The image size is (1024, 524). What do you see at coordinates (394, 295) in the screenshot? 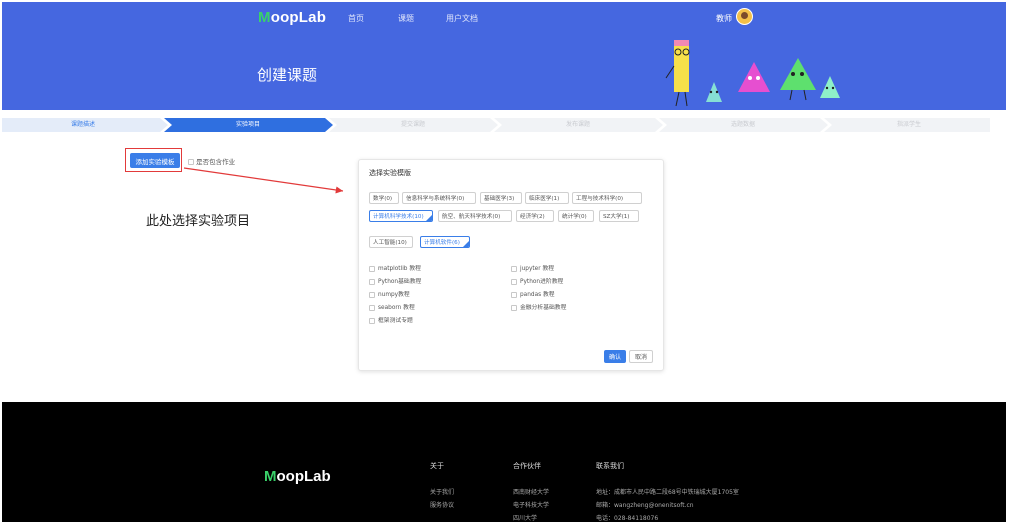
I see `option-label: numpy教程` at bounding box center [394, 295].